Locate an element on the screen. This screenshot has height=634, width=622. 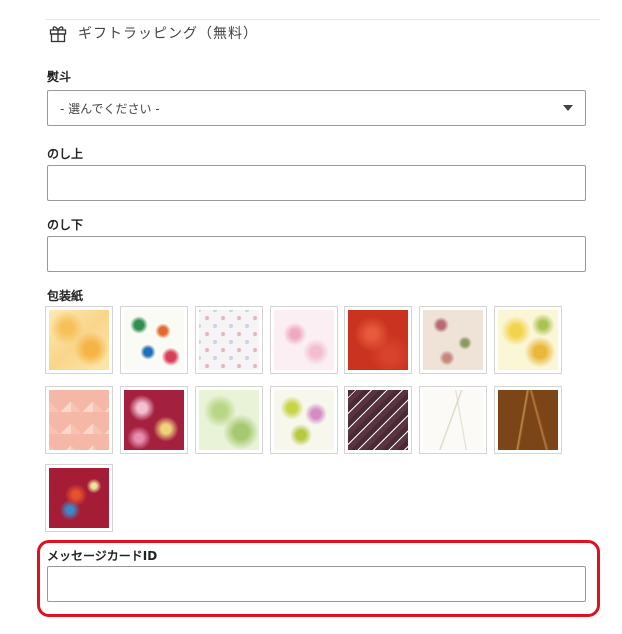
noshi-lower-label: のし下 is located at coordinates (65, 225).